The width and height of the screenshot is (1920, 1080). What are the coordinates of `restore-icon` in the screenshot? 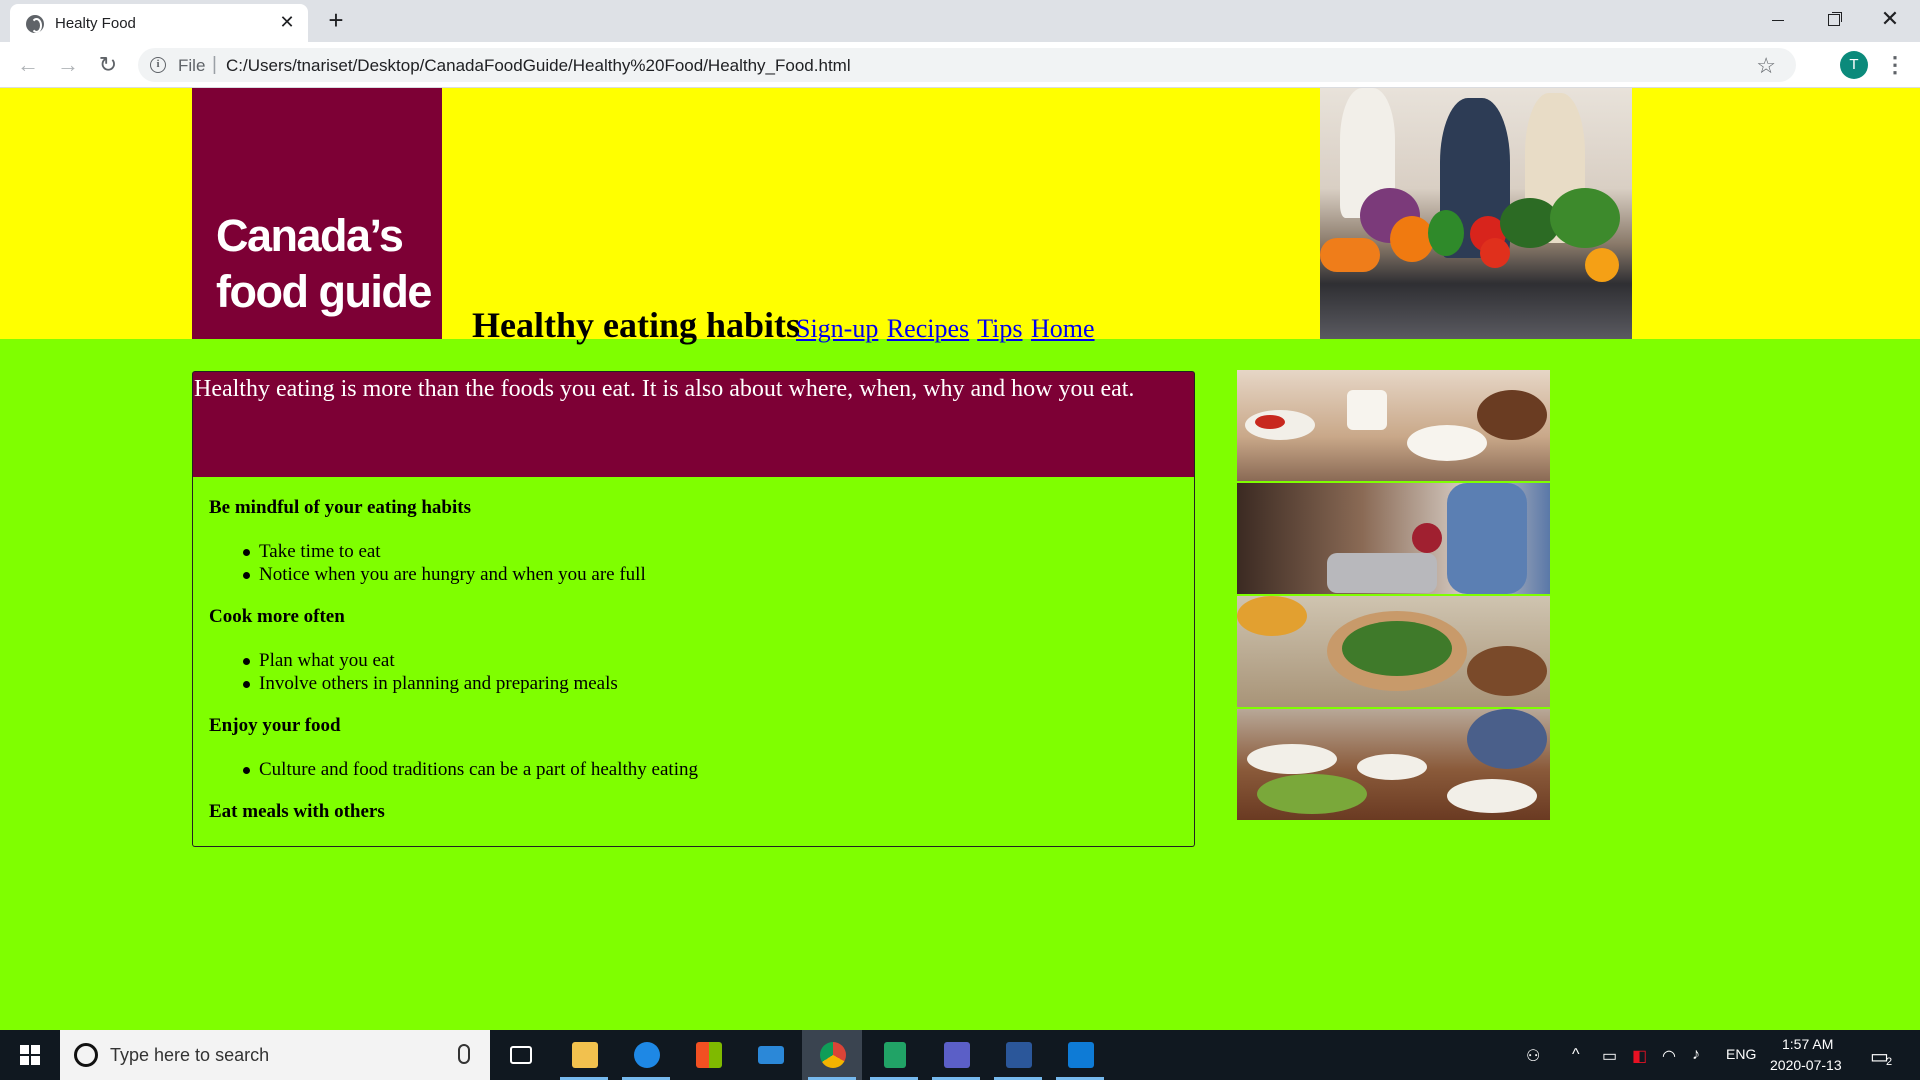 It's located at (1834, 20).